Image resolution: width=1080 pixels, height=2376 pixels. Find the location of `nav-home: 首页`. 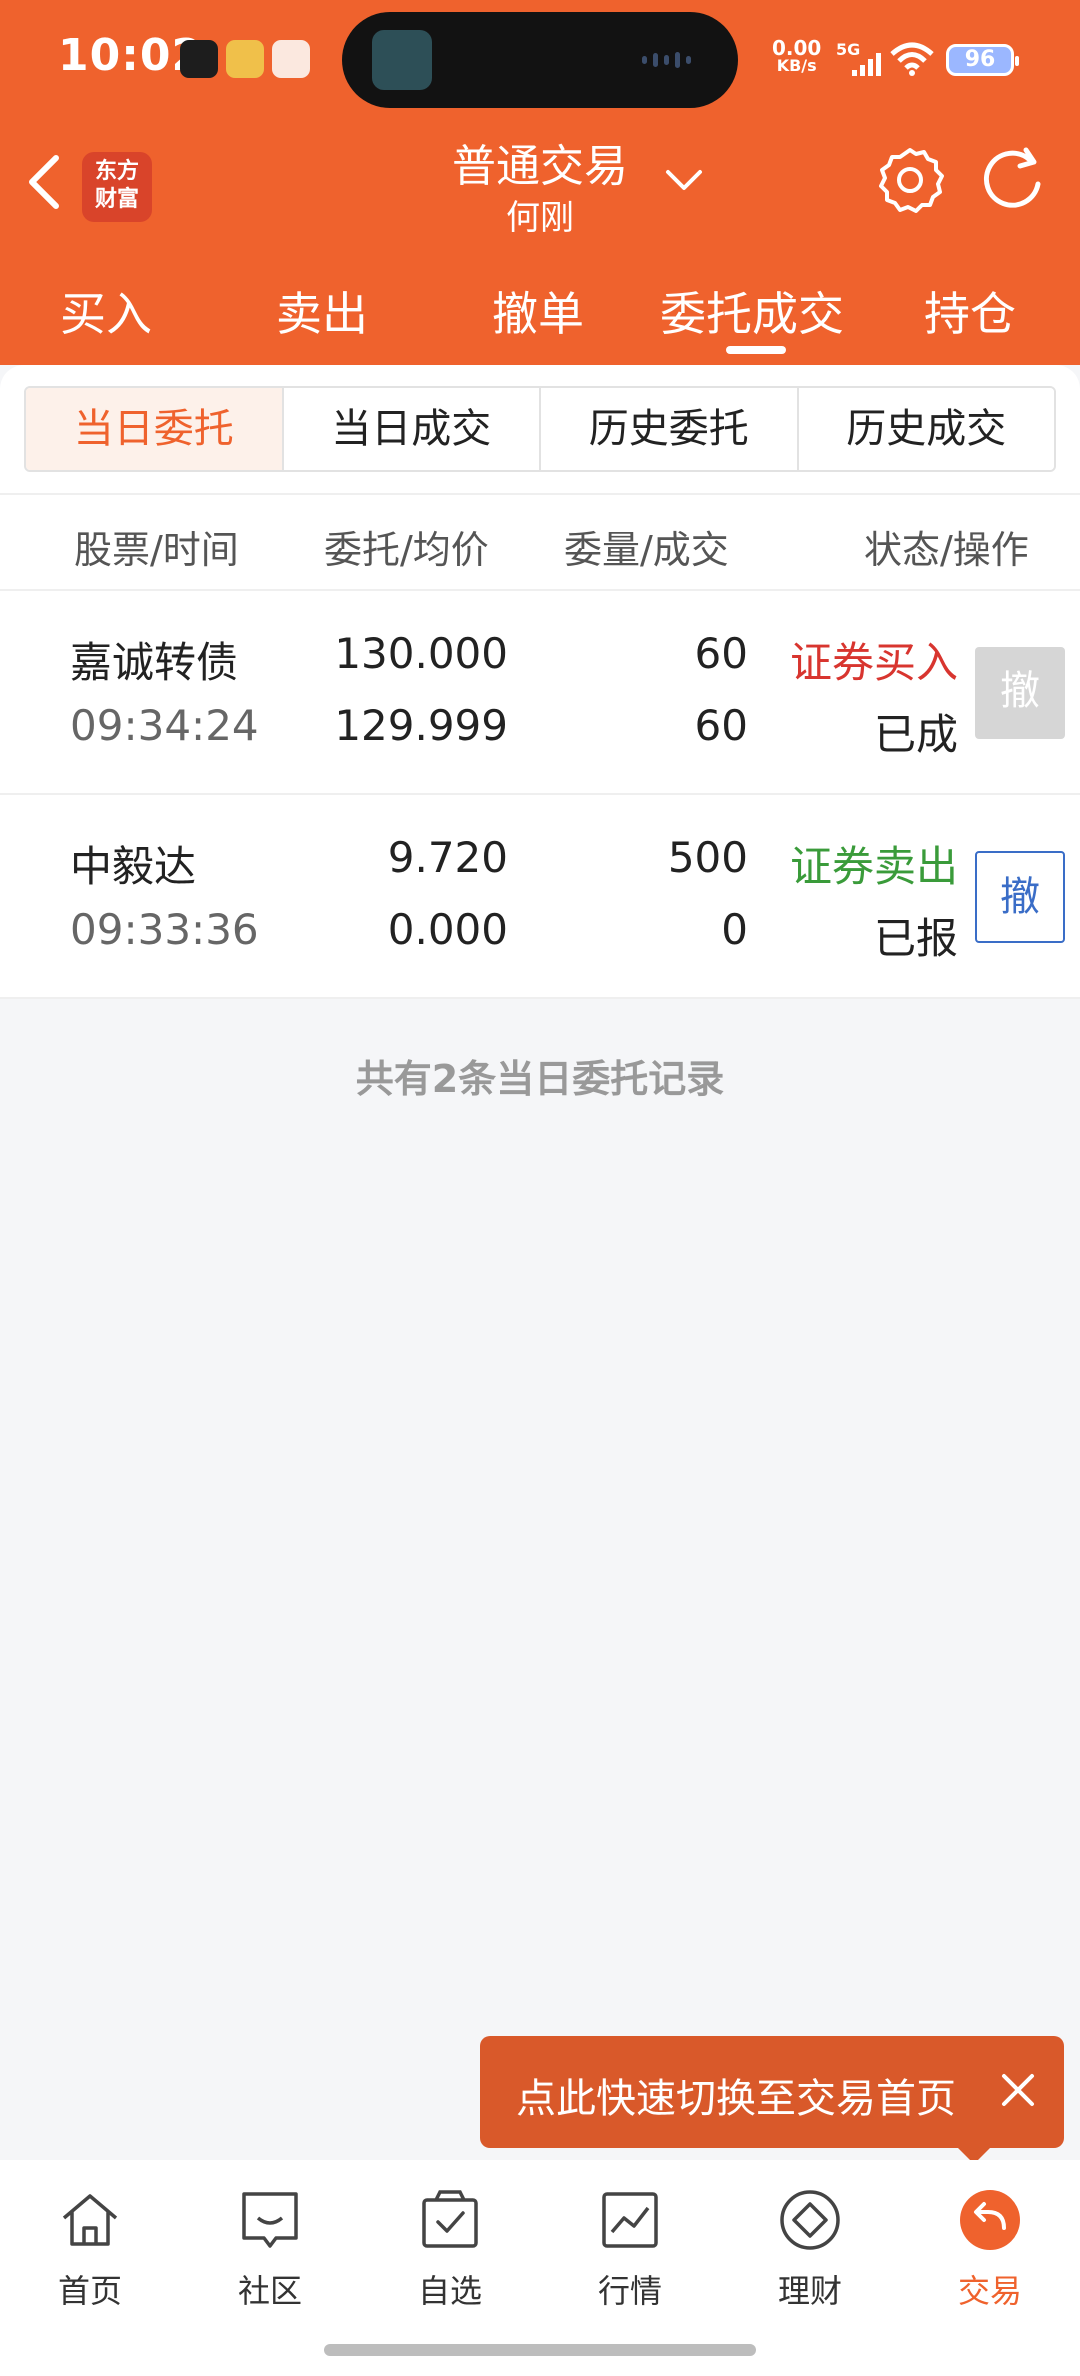

nav-home: 首页 is located at coordinates (90, 2250).